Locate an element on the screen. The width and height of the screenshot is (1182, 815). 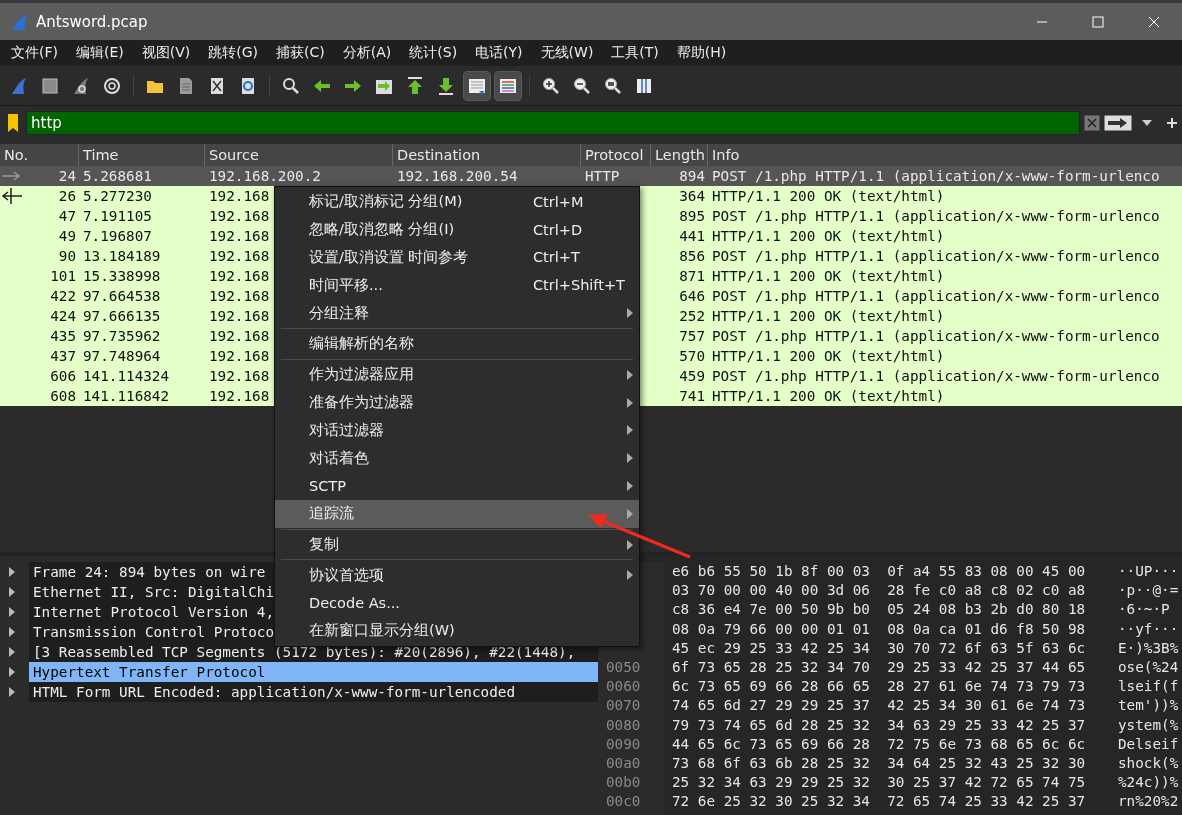
table-cell-text: 894 is located at coordinates (692, 176).